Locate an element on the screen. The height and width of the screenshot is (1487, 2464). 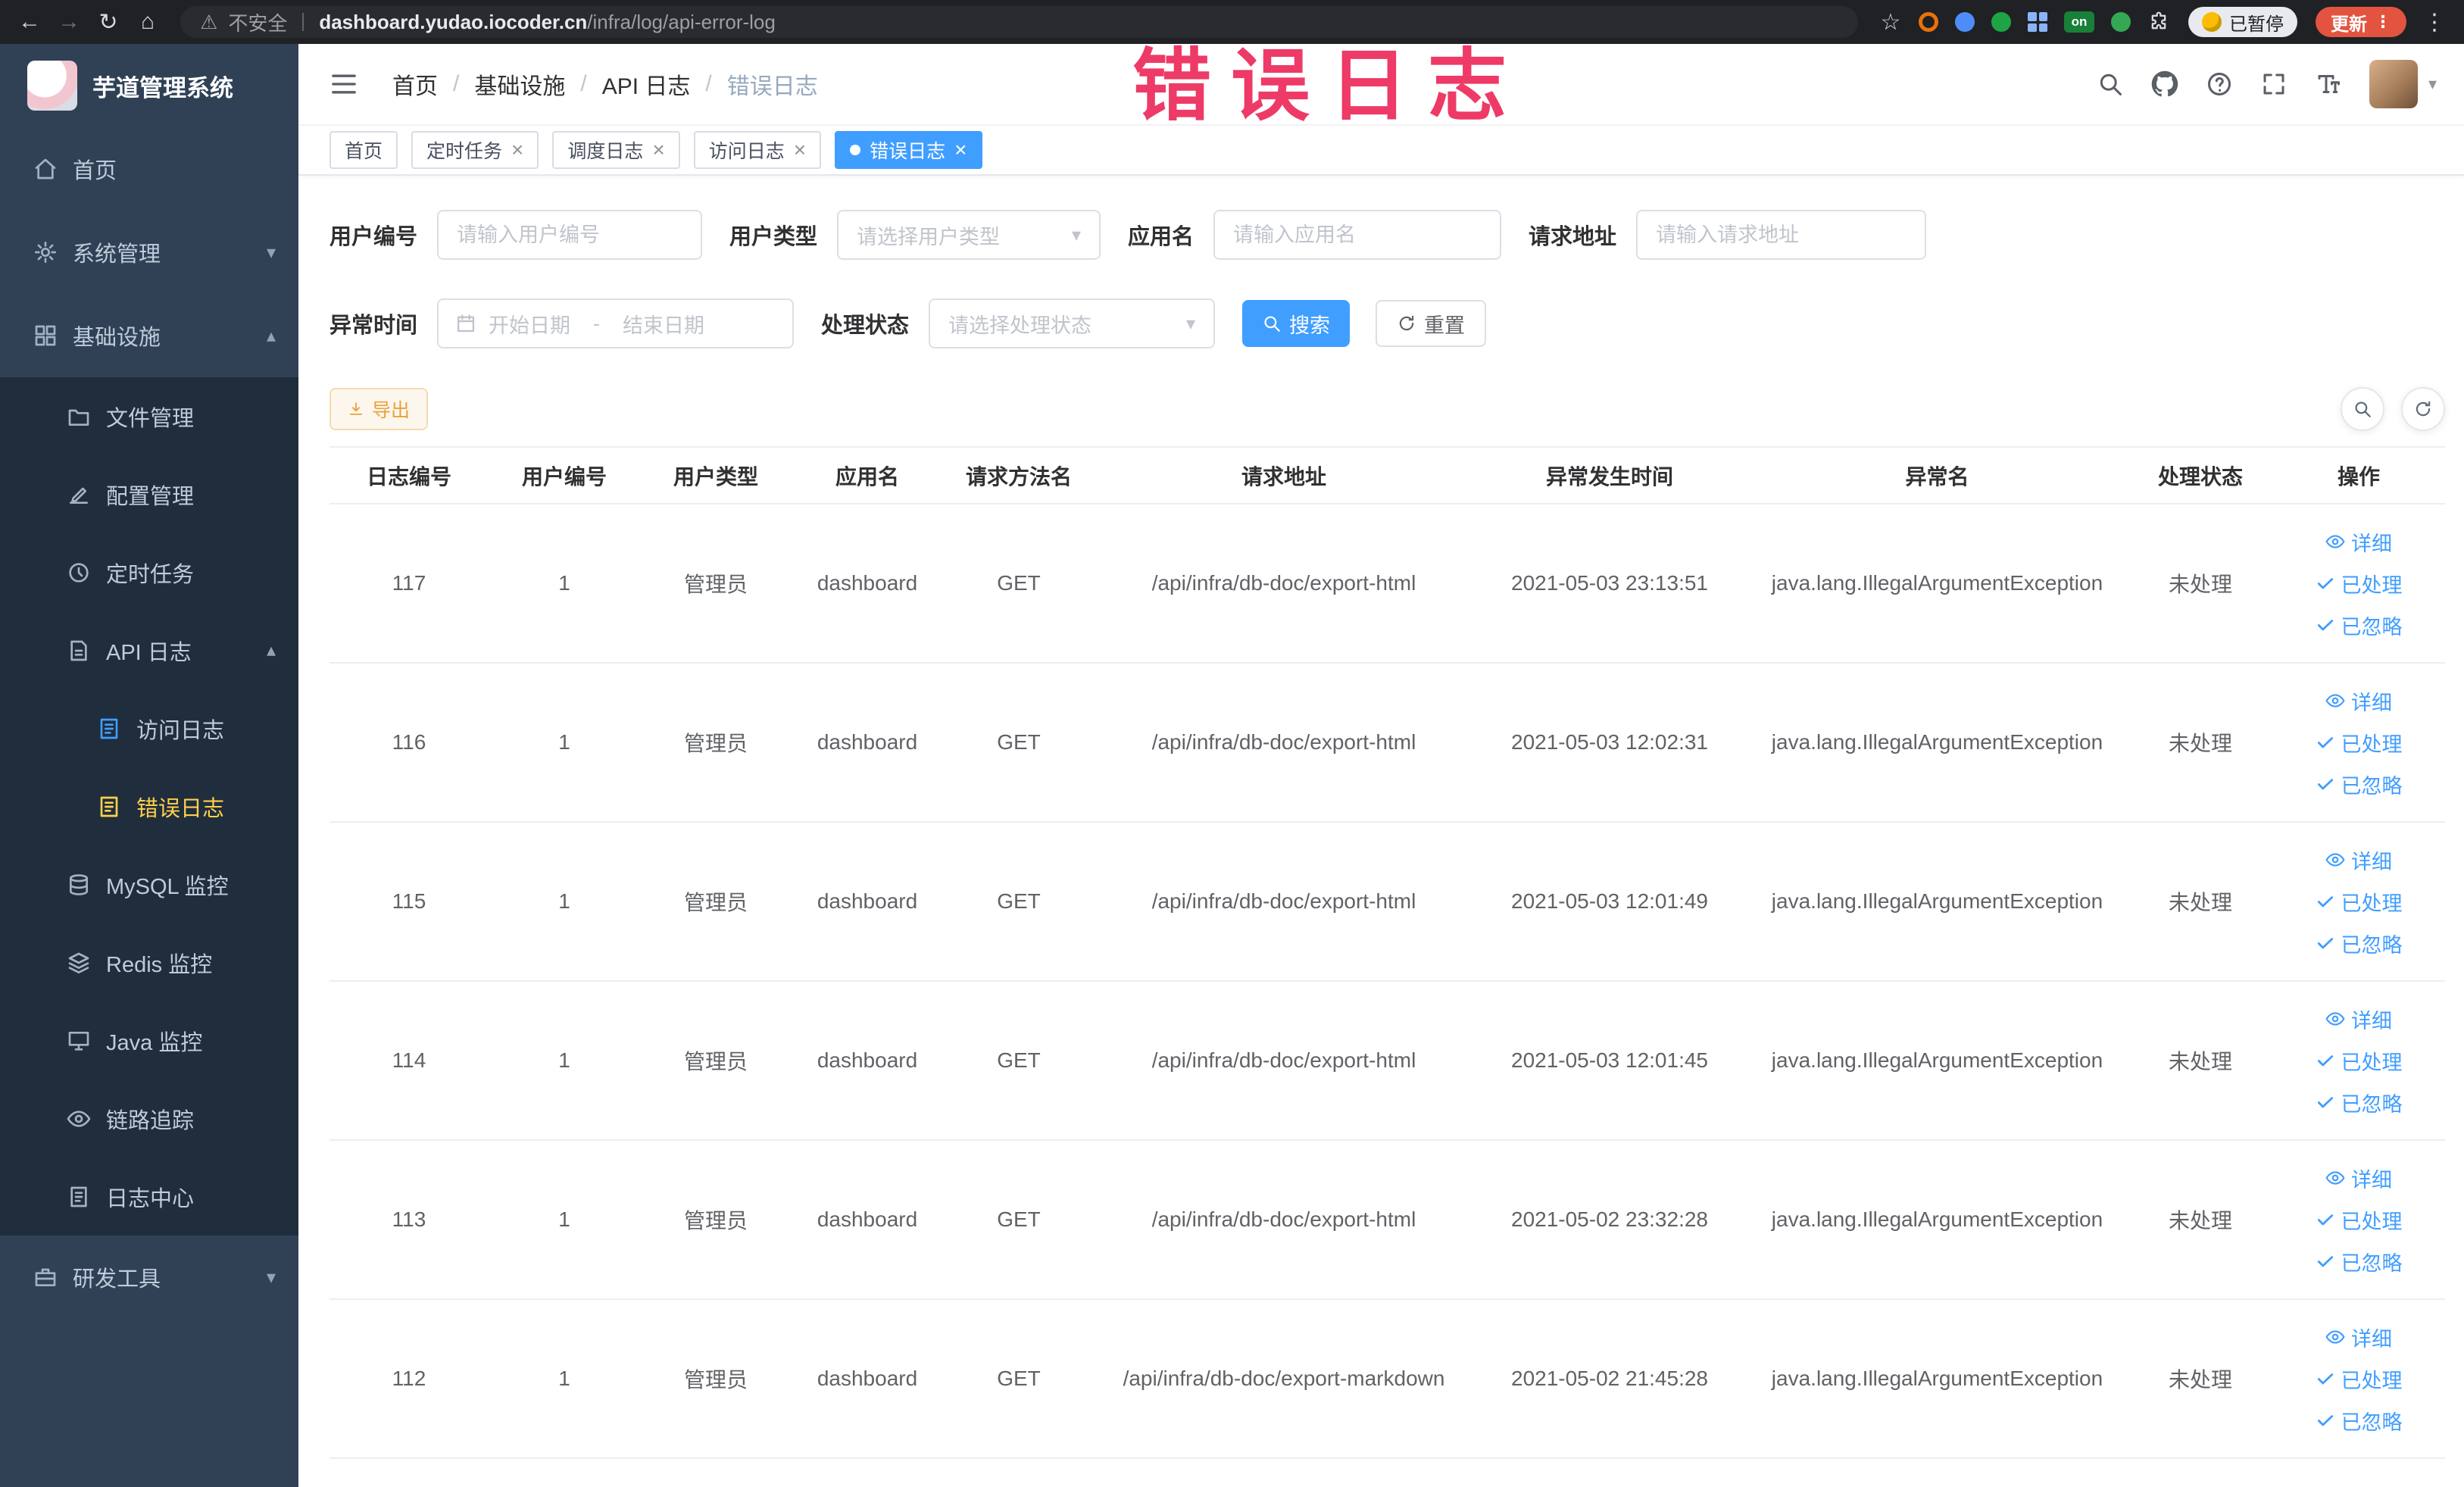
tab-错误日志: 错误日志 × is located at coordinates (908, 150).